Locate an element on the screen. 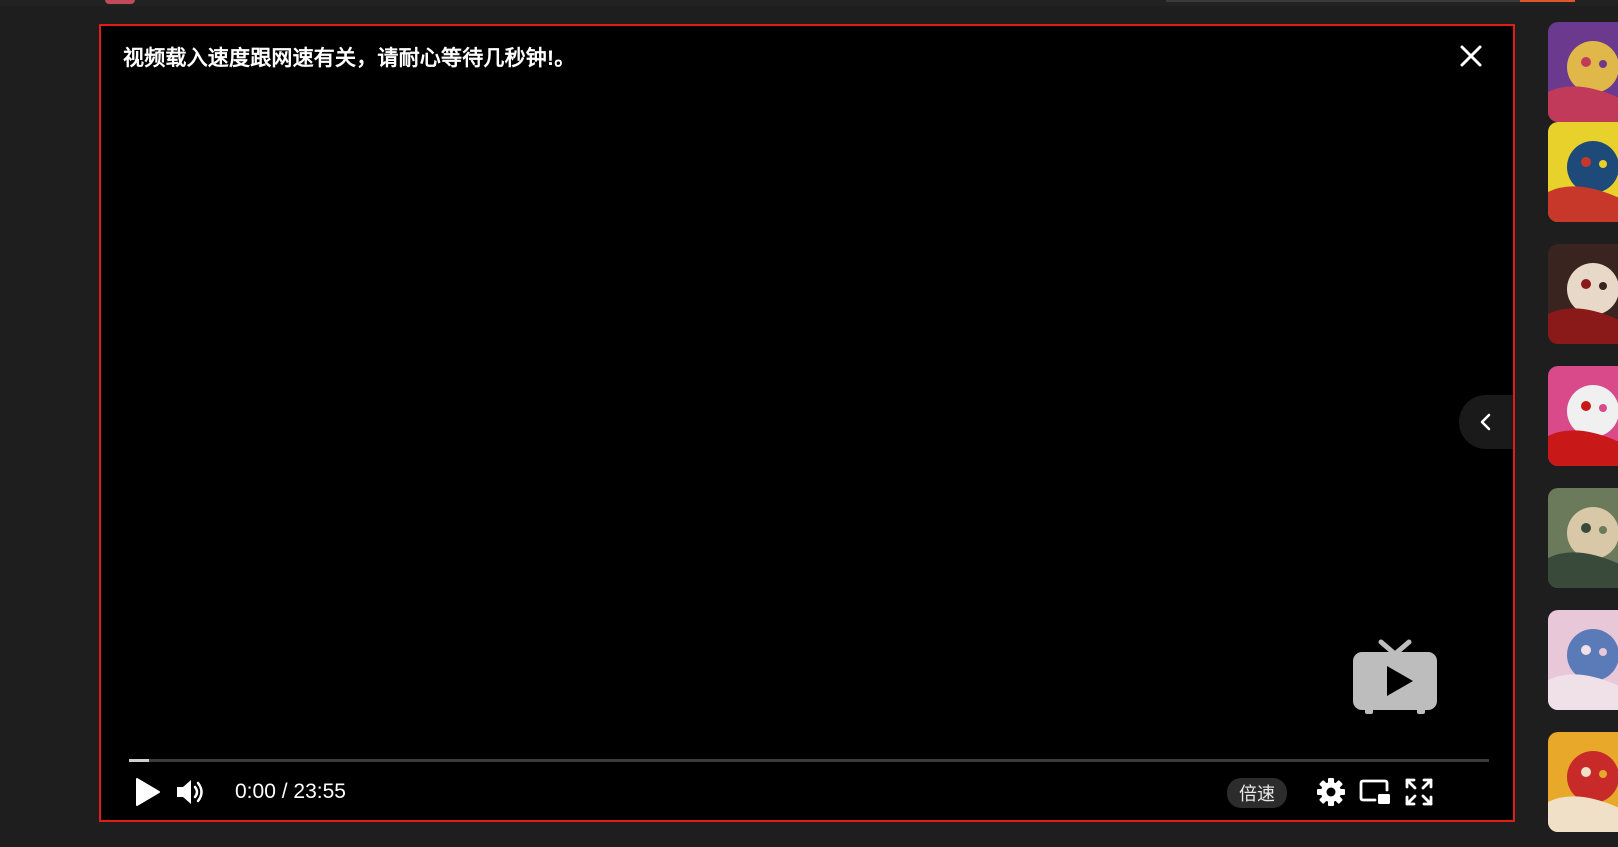 This screenshot has width=1618, height=847. close-button is located at coordinates (1471, 56).